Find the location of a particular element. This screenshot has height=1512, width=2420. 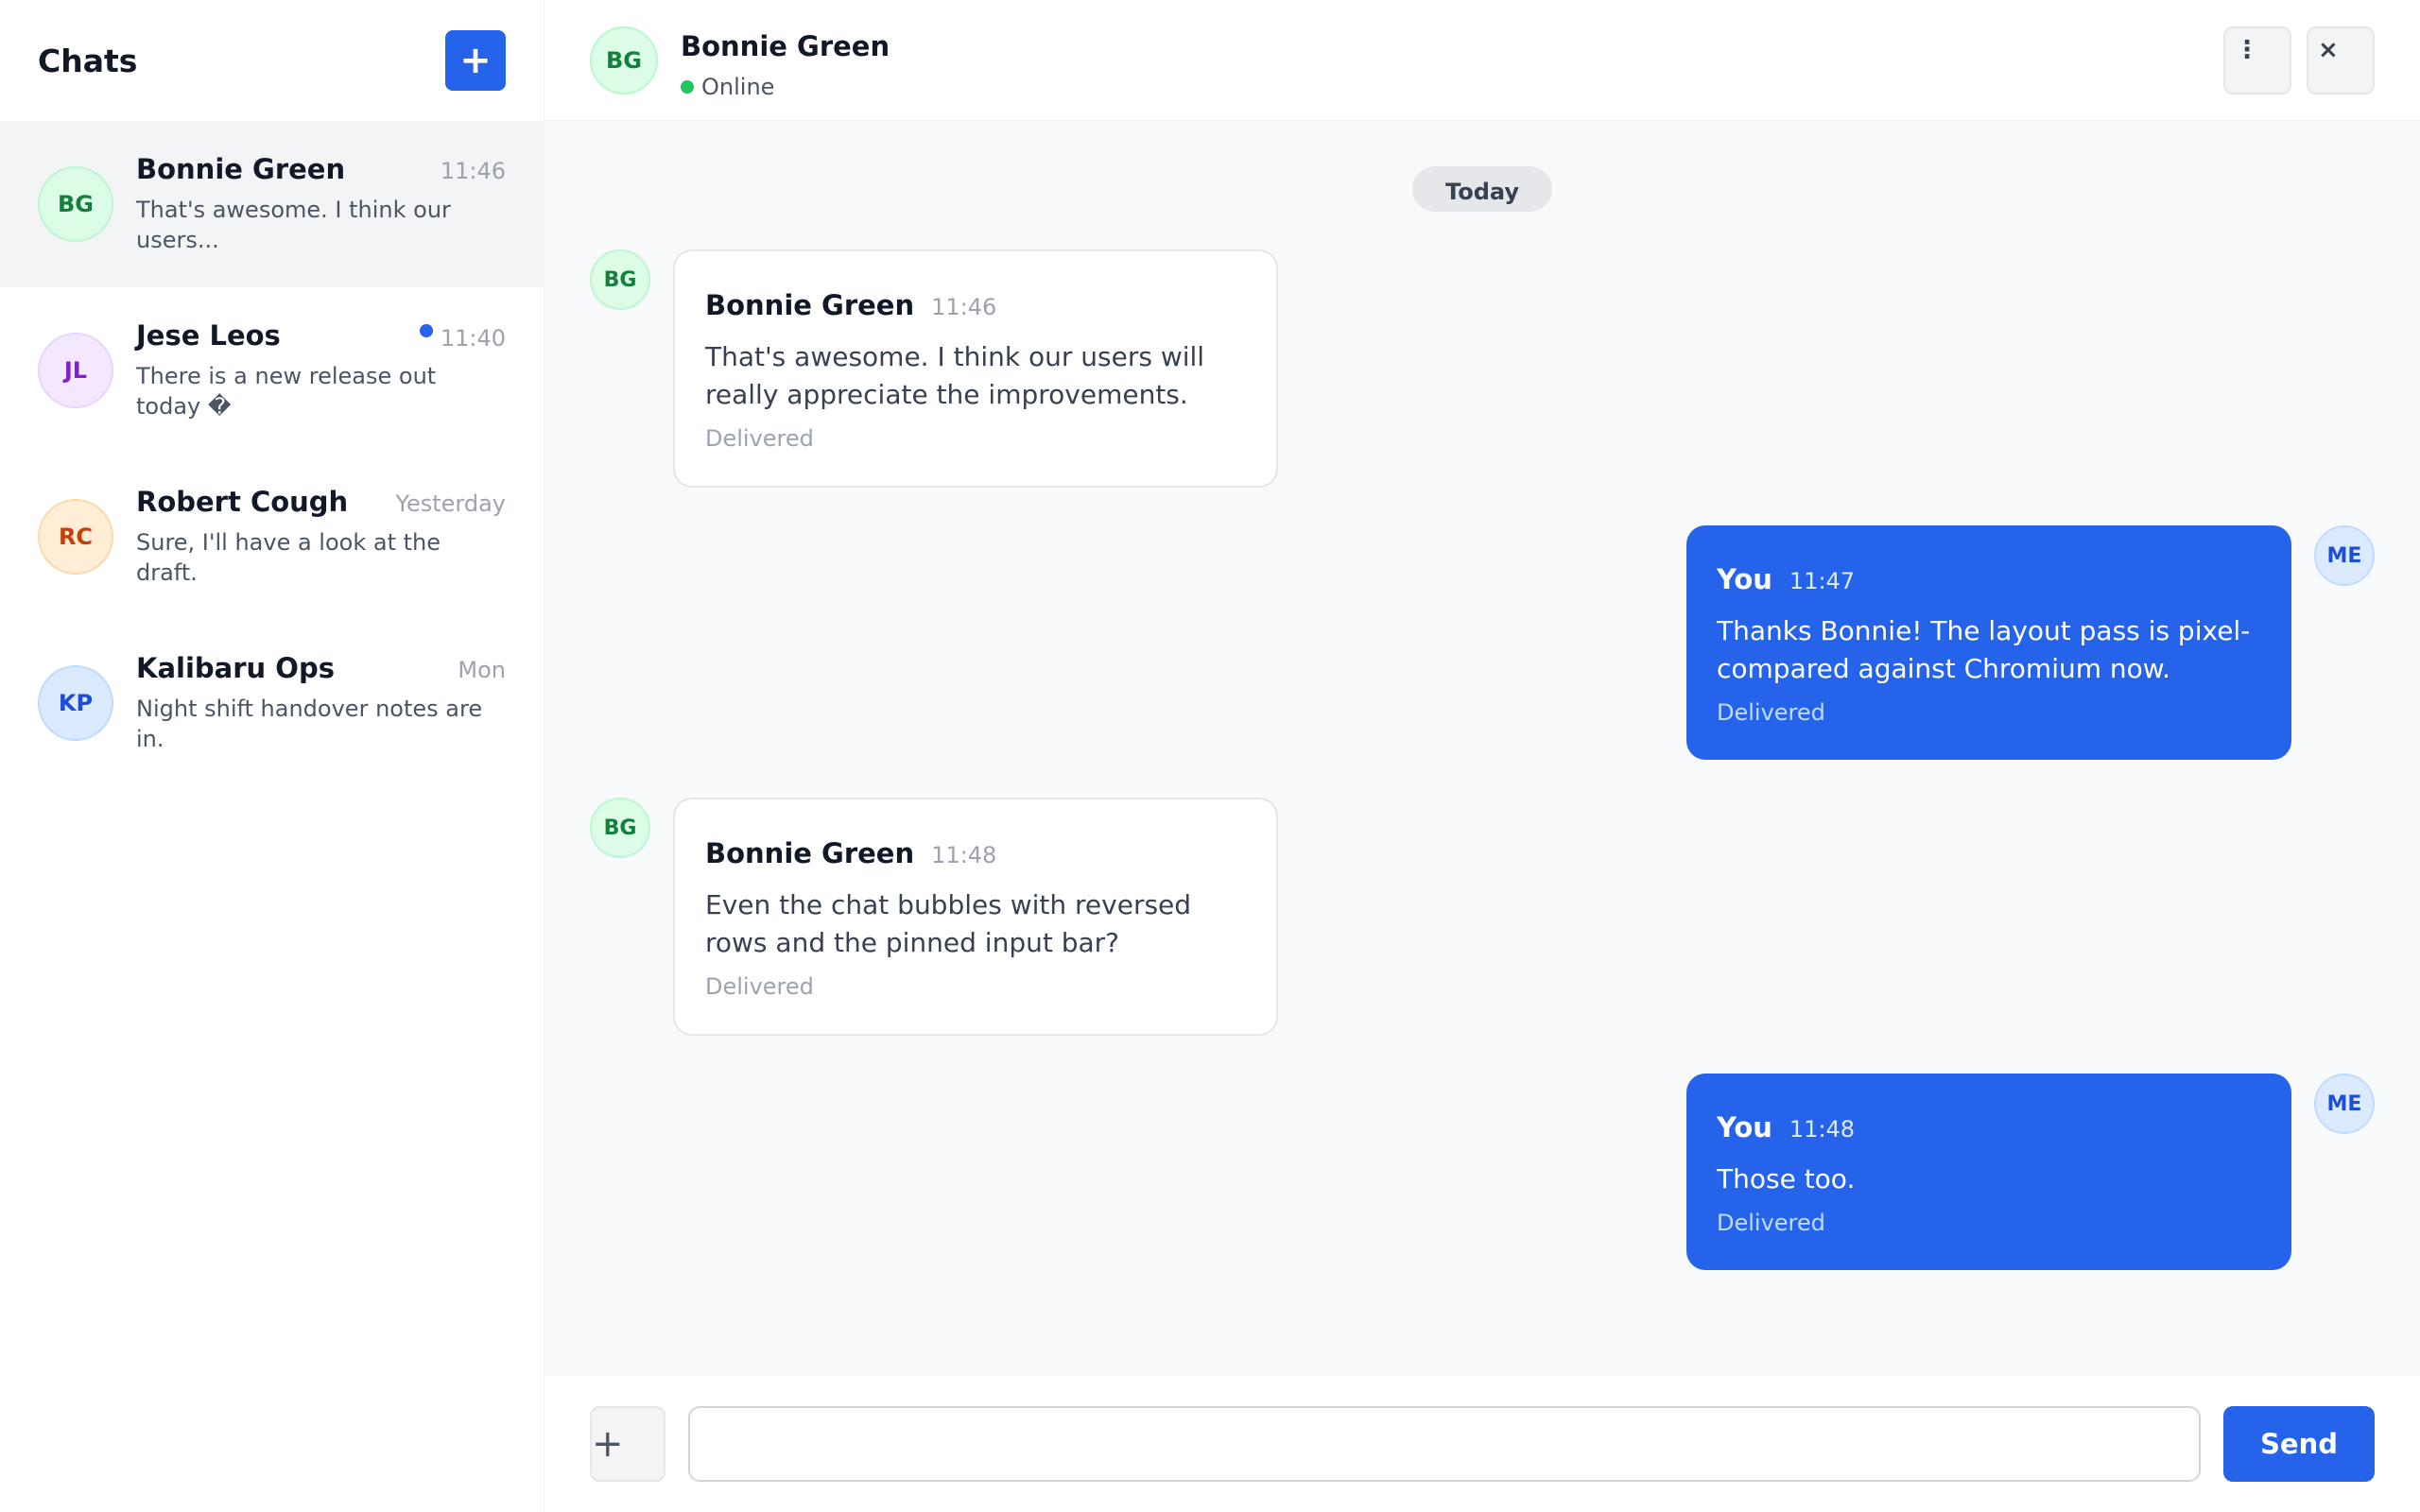

message-bubble-outgoing: You 11:48 Those too. Delivered is located at coordinates (1989, 1172).